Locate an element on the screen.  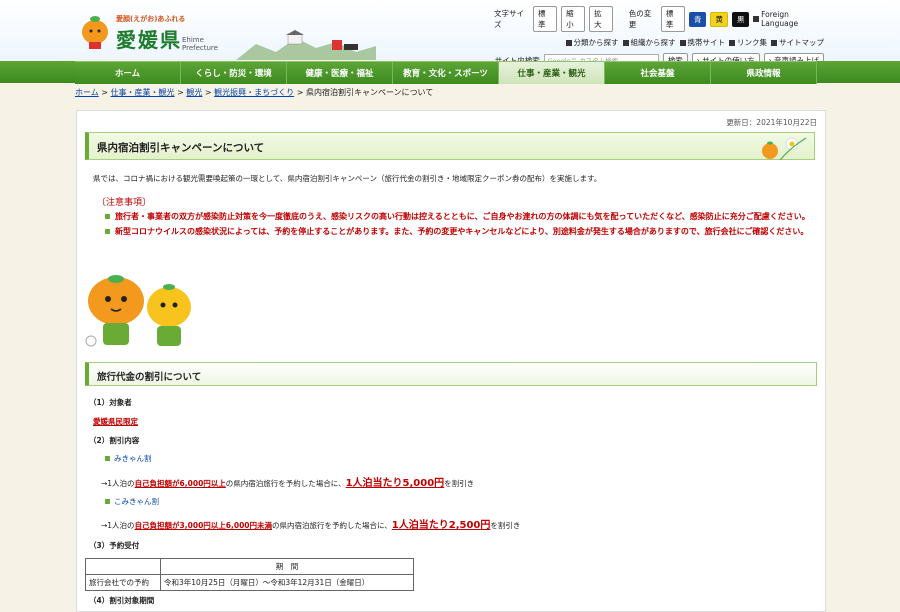
organization-icon is located at coordinates (625, 42).